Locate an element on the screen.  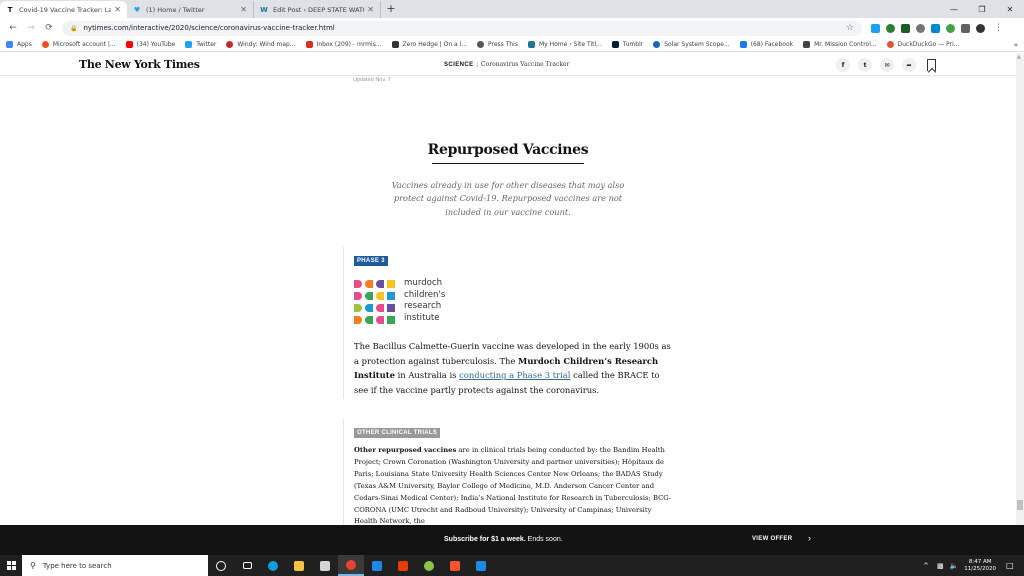
restore-button: ❐ is located at coordinates (982, 9).